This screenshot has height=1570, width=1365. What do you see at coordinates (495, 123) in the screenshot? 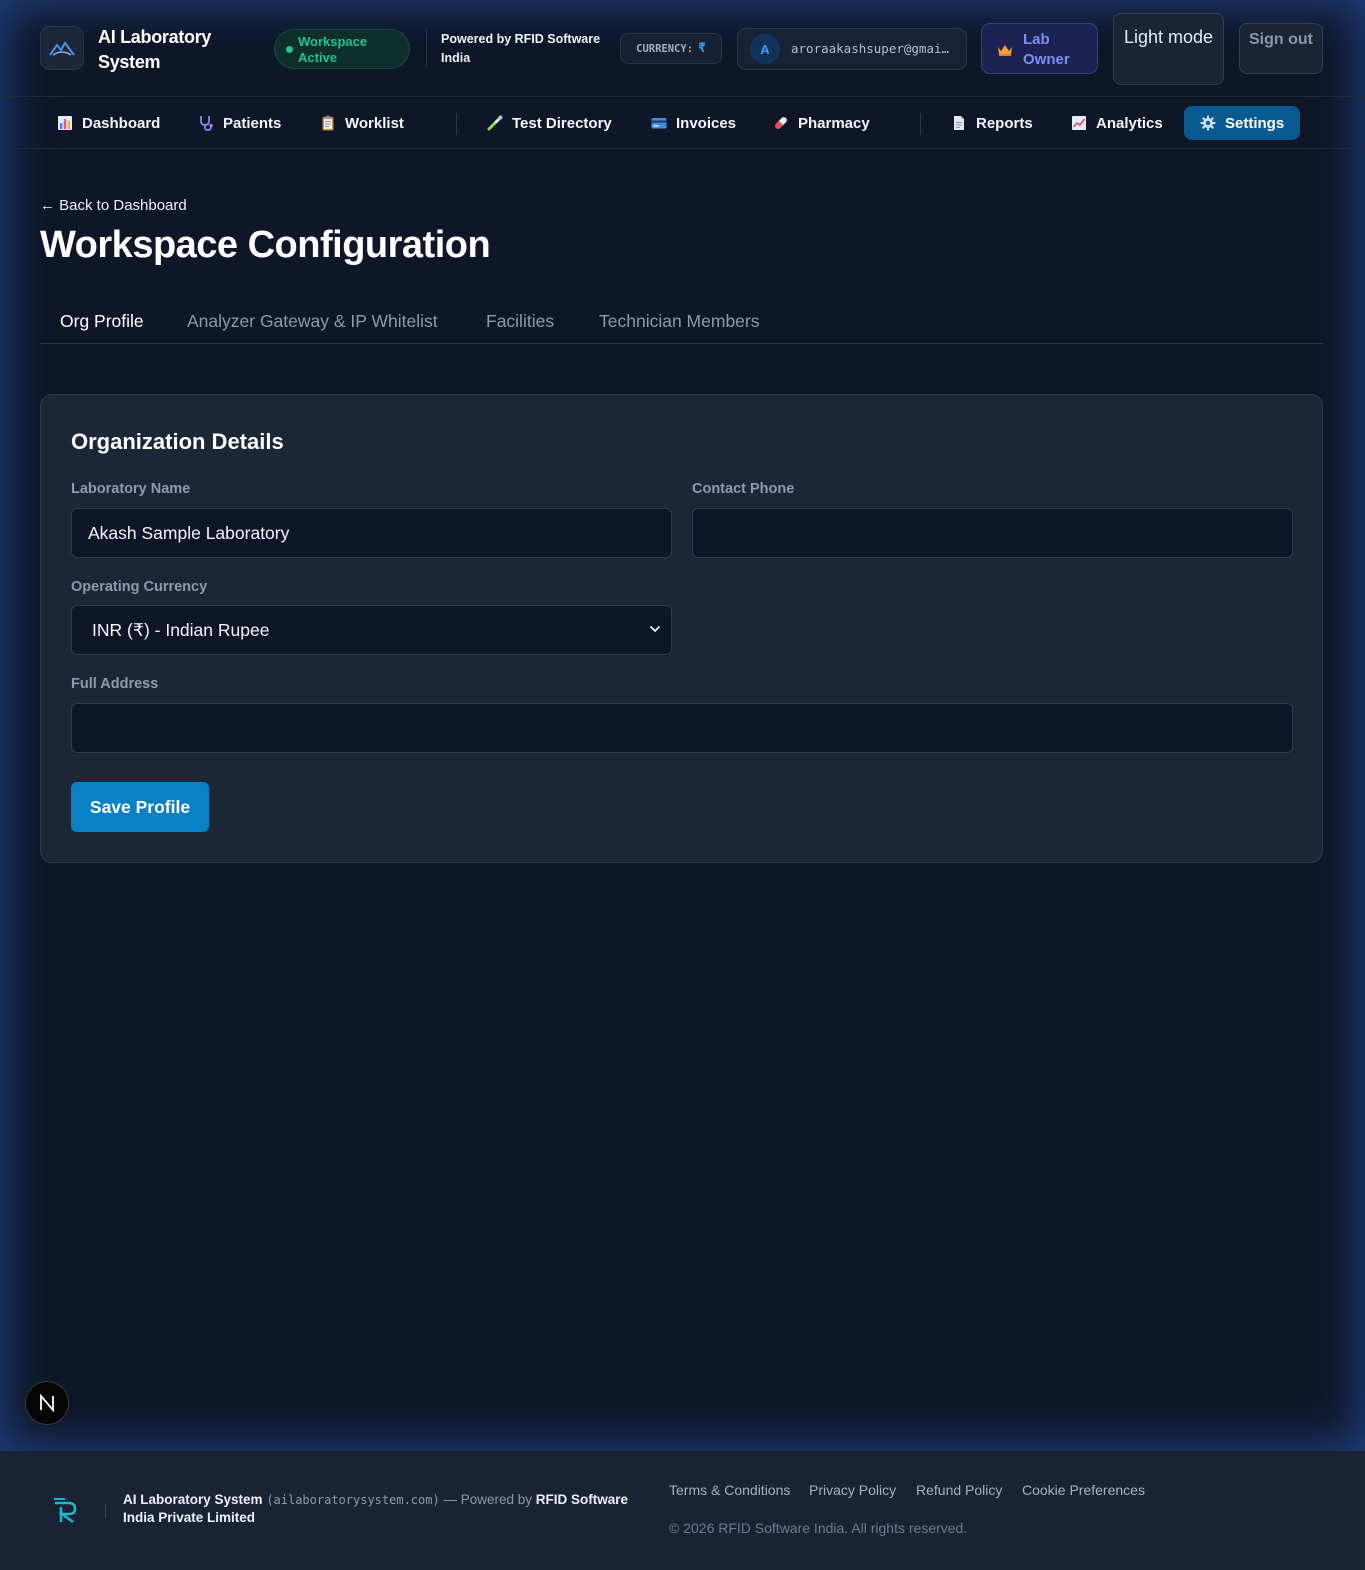
I see `pipette-icon` at bounding box center [495, 123].